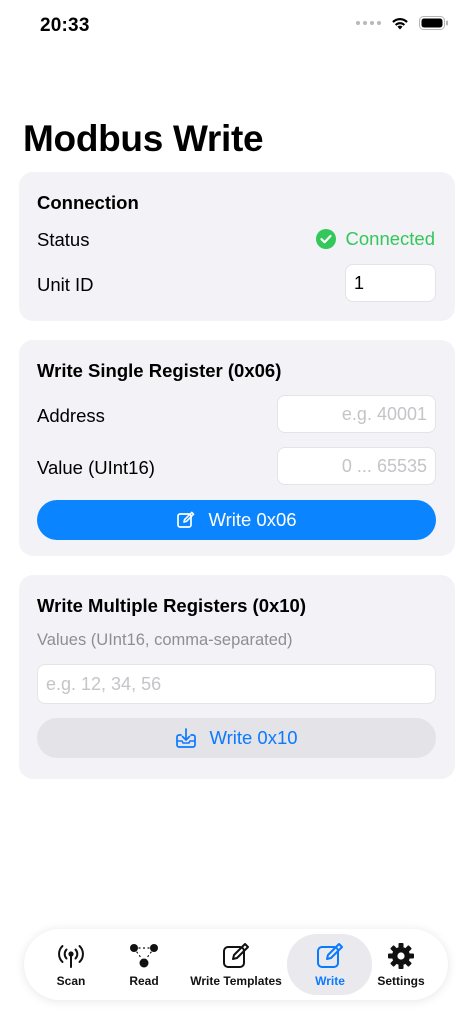  I want to click on cellular-signal-icon, so click(368, 23).